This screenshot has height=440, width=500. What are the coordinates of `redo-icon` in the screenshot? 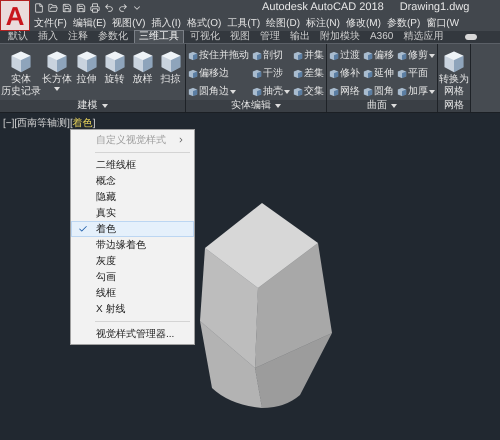 It's located at (123, 7).